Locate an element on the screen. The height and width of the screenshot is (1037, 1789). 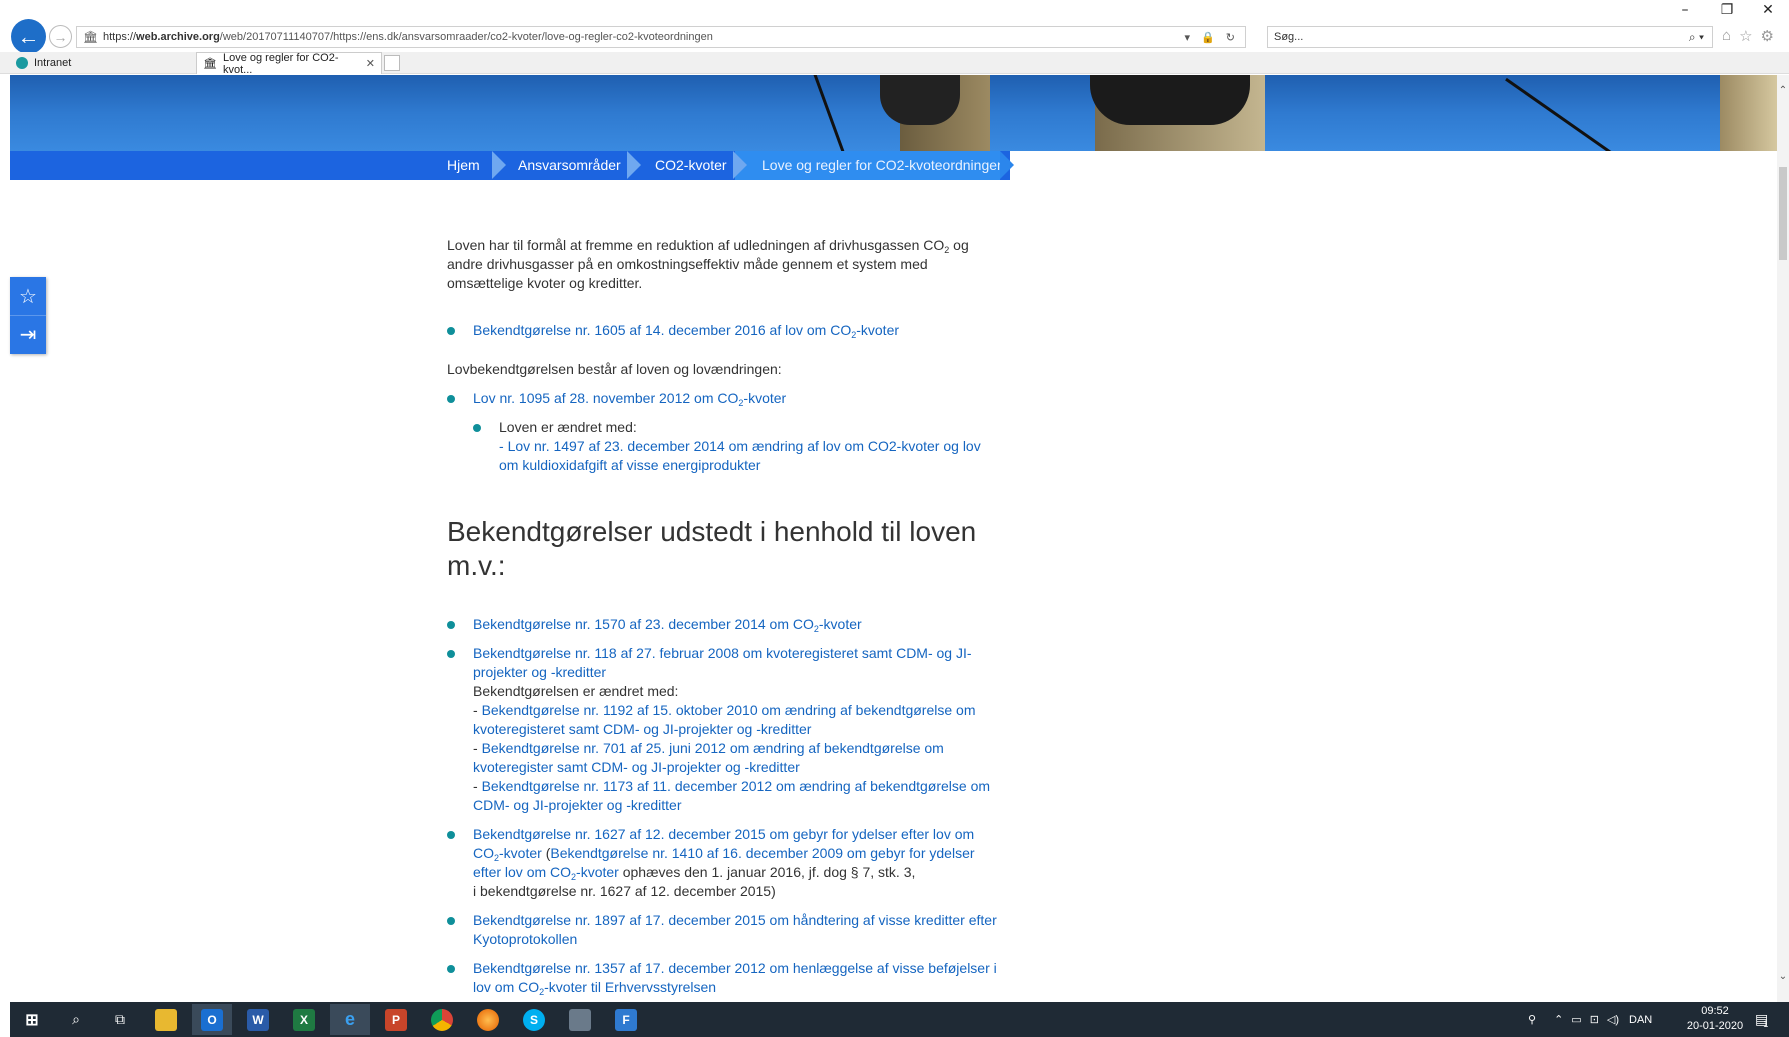
archive-favicon-icon: 🏛 is located at coordinates (91, 37).